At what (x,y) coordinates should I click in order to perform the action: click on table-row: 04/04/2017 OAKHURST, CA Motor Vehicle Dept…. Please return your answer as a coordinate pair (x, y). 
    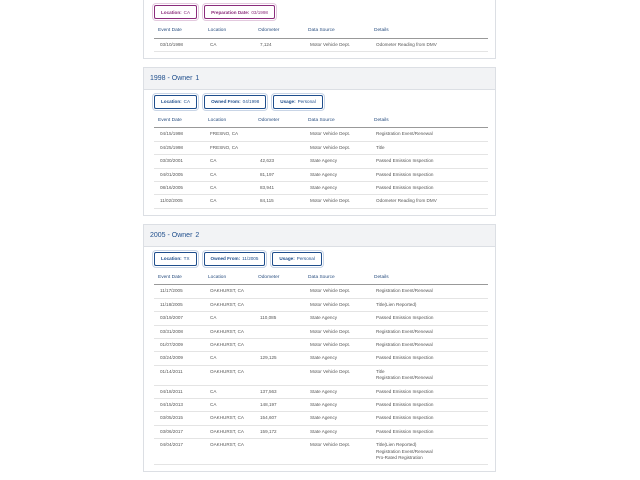
    Looking at the image, I should click on (321, 452).